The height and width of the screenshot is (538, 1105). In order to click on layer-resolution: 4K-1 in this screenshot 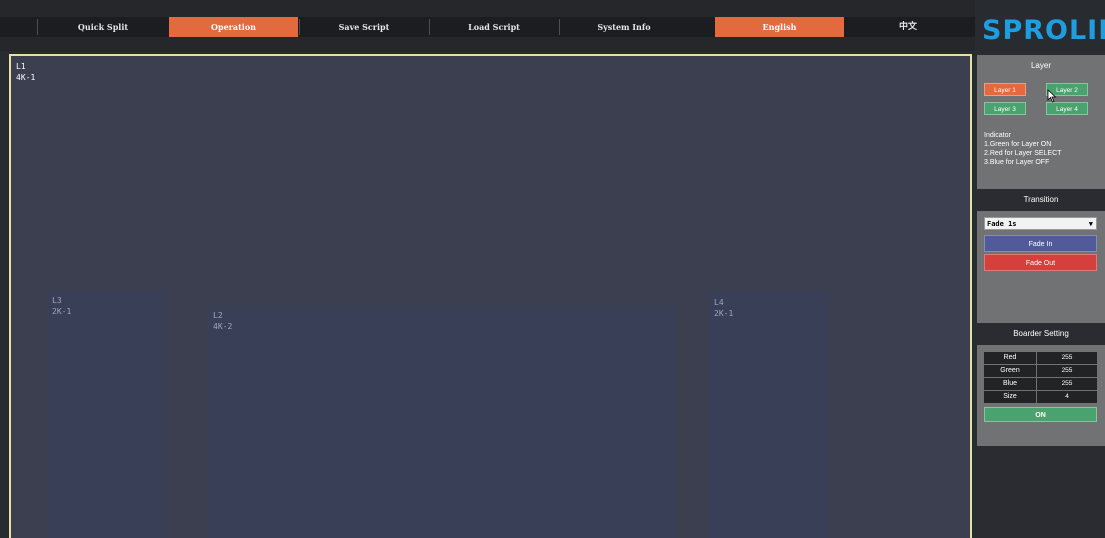, I will do `click(26, 77)`.